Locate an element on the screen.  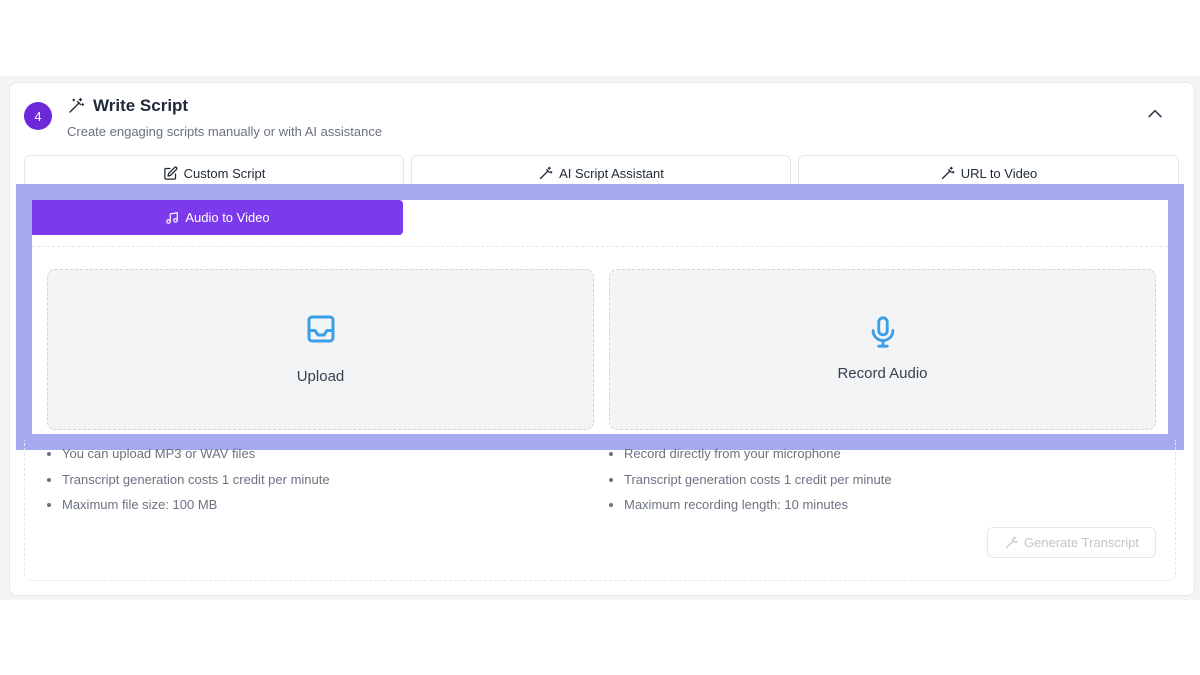
tab-label: Custom Script is located at coordinates (224, 173).